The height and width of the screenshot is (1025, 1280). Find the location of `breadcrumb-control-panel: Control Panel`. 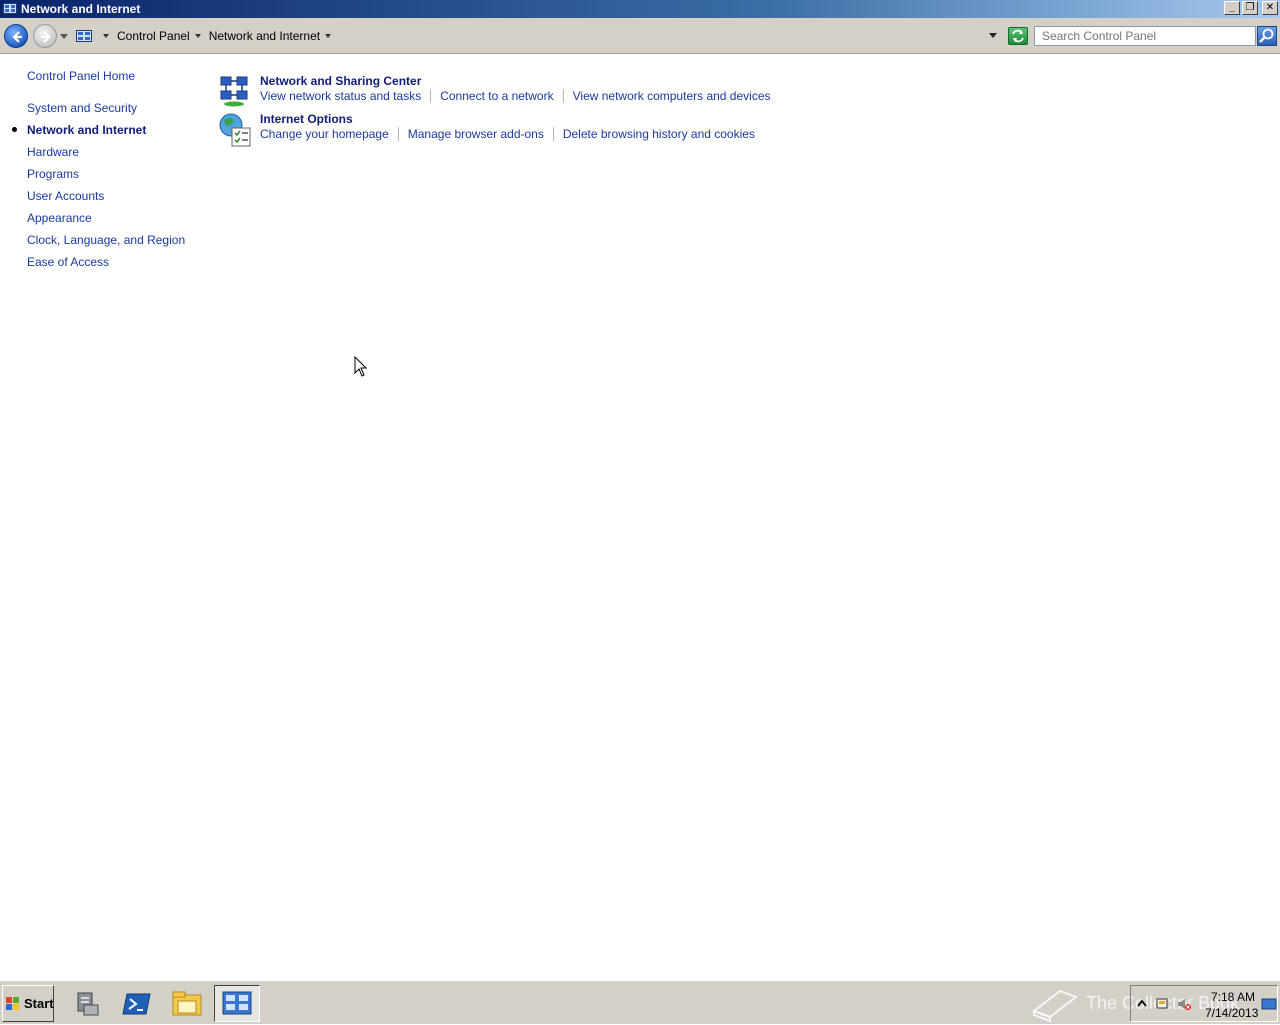

breadcrumb-control-panel: Control Panel is located at coordinates (153, 36).